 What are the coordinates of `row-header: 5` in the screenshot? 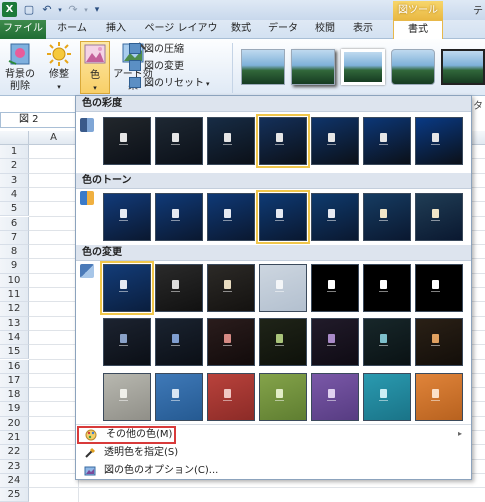 It's located at (14, 209).